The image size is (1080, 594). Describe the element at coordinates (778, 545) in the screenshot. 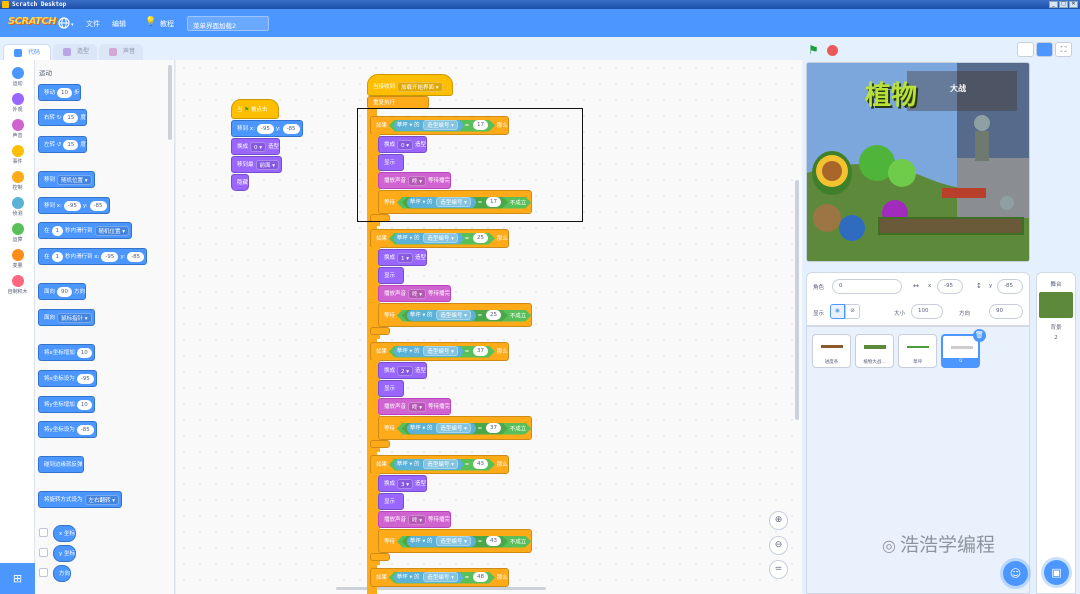

I see `zoom-out-button: ⊖` at that location.